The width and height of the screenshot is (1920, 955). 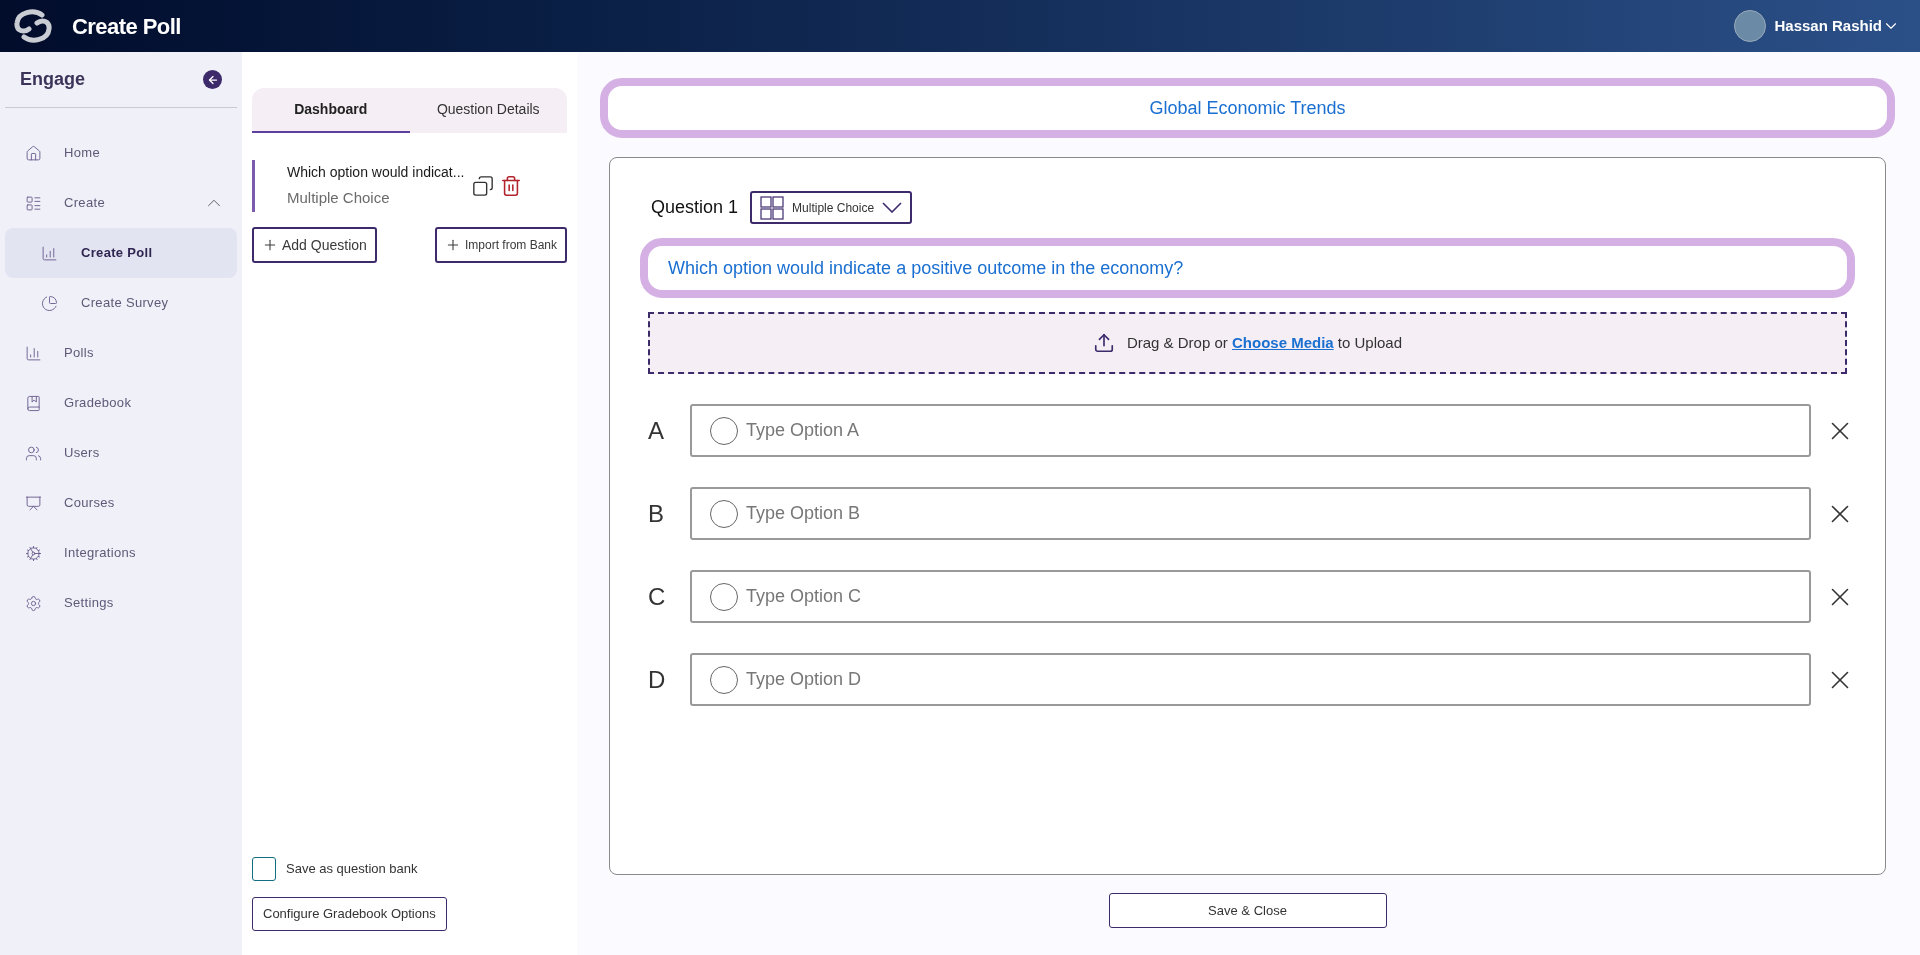 I want to click on configure-gradebook-button: Configure Gradebook Options, so click(x=349, y=914).